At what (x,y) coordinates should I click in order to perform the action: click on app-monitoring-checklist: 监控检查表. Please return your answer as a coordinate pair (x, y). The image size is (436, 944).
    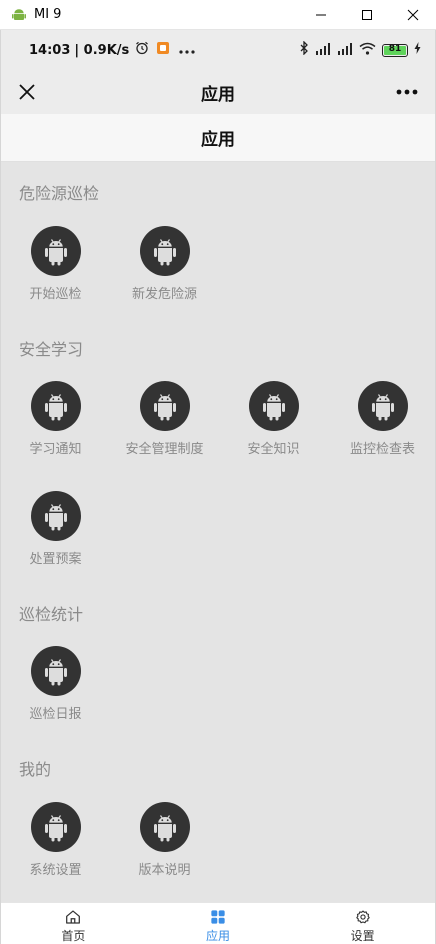
    Looking at the image, I should click on (381, 426).